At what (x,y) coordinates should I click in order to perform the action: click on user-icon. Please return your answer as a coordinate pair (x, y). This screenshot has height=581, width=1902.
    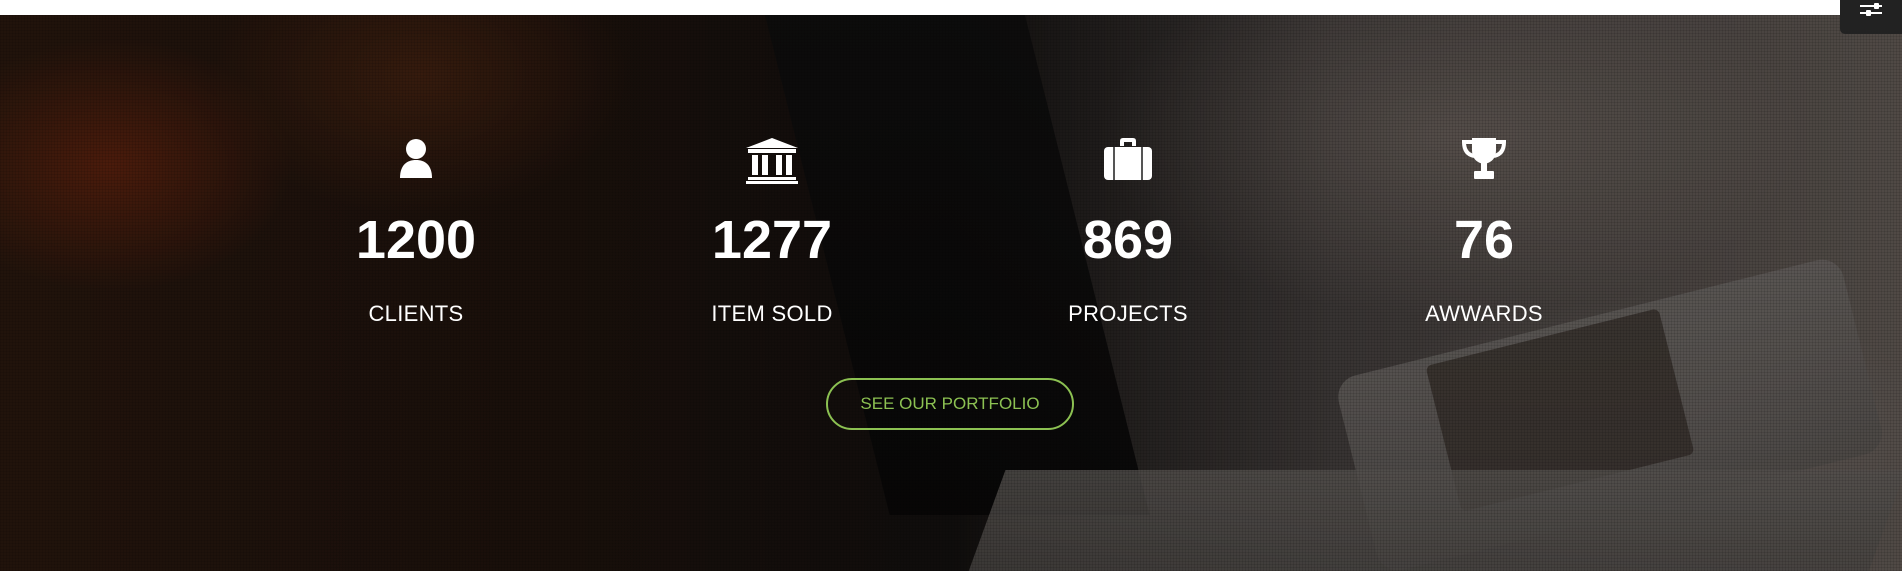
    Looking at the image, I should click on (416, 160).